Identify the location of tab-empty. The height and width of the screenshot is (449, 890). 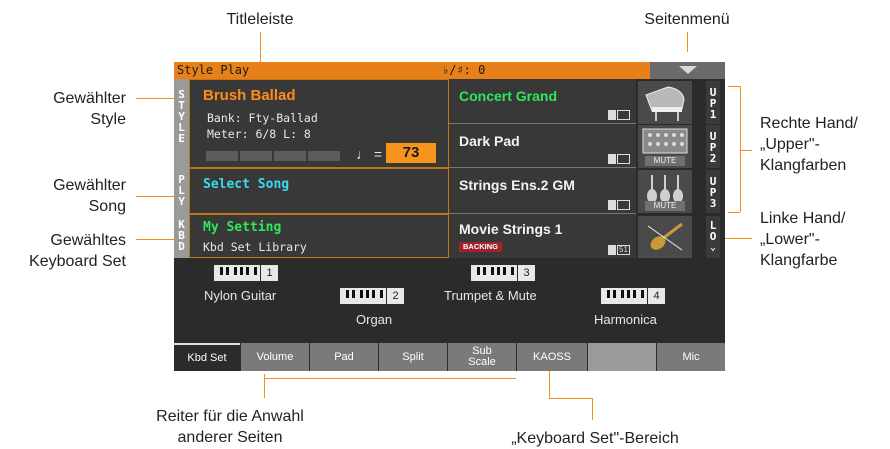
(622, 357).